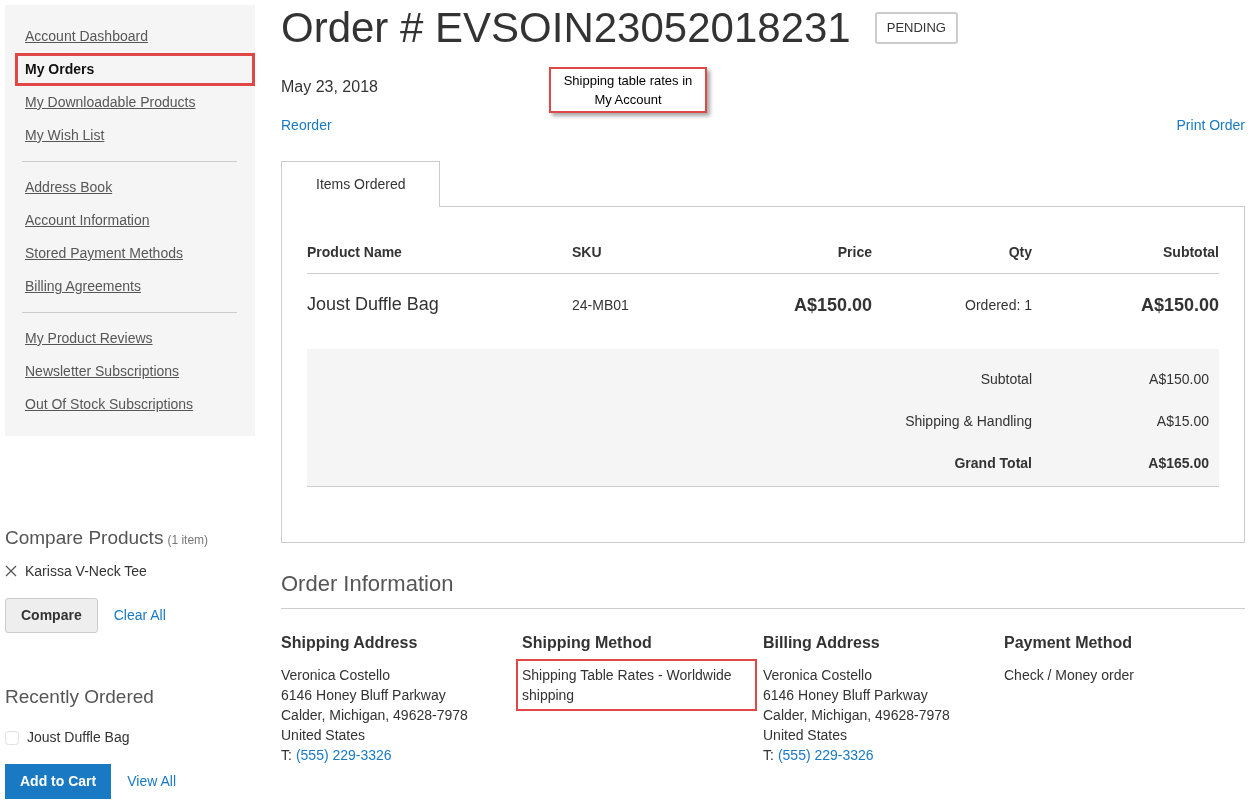  Describe the element at coordinates (797, 305) in the screenshot. I see `price: A$150.00` at that location.